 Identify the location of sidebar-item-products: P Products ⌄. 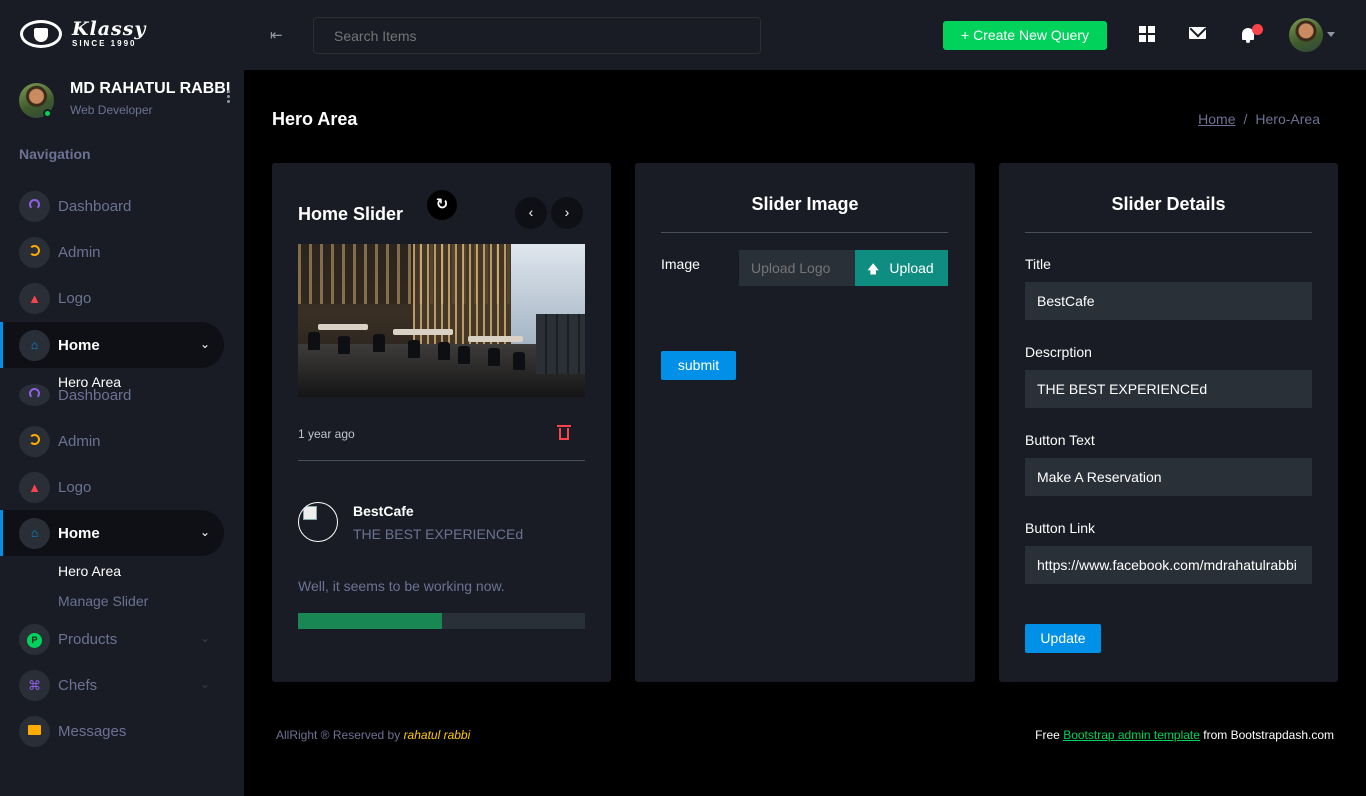
(112, 639).